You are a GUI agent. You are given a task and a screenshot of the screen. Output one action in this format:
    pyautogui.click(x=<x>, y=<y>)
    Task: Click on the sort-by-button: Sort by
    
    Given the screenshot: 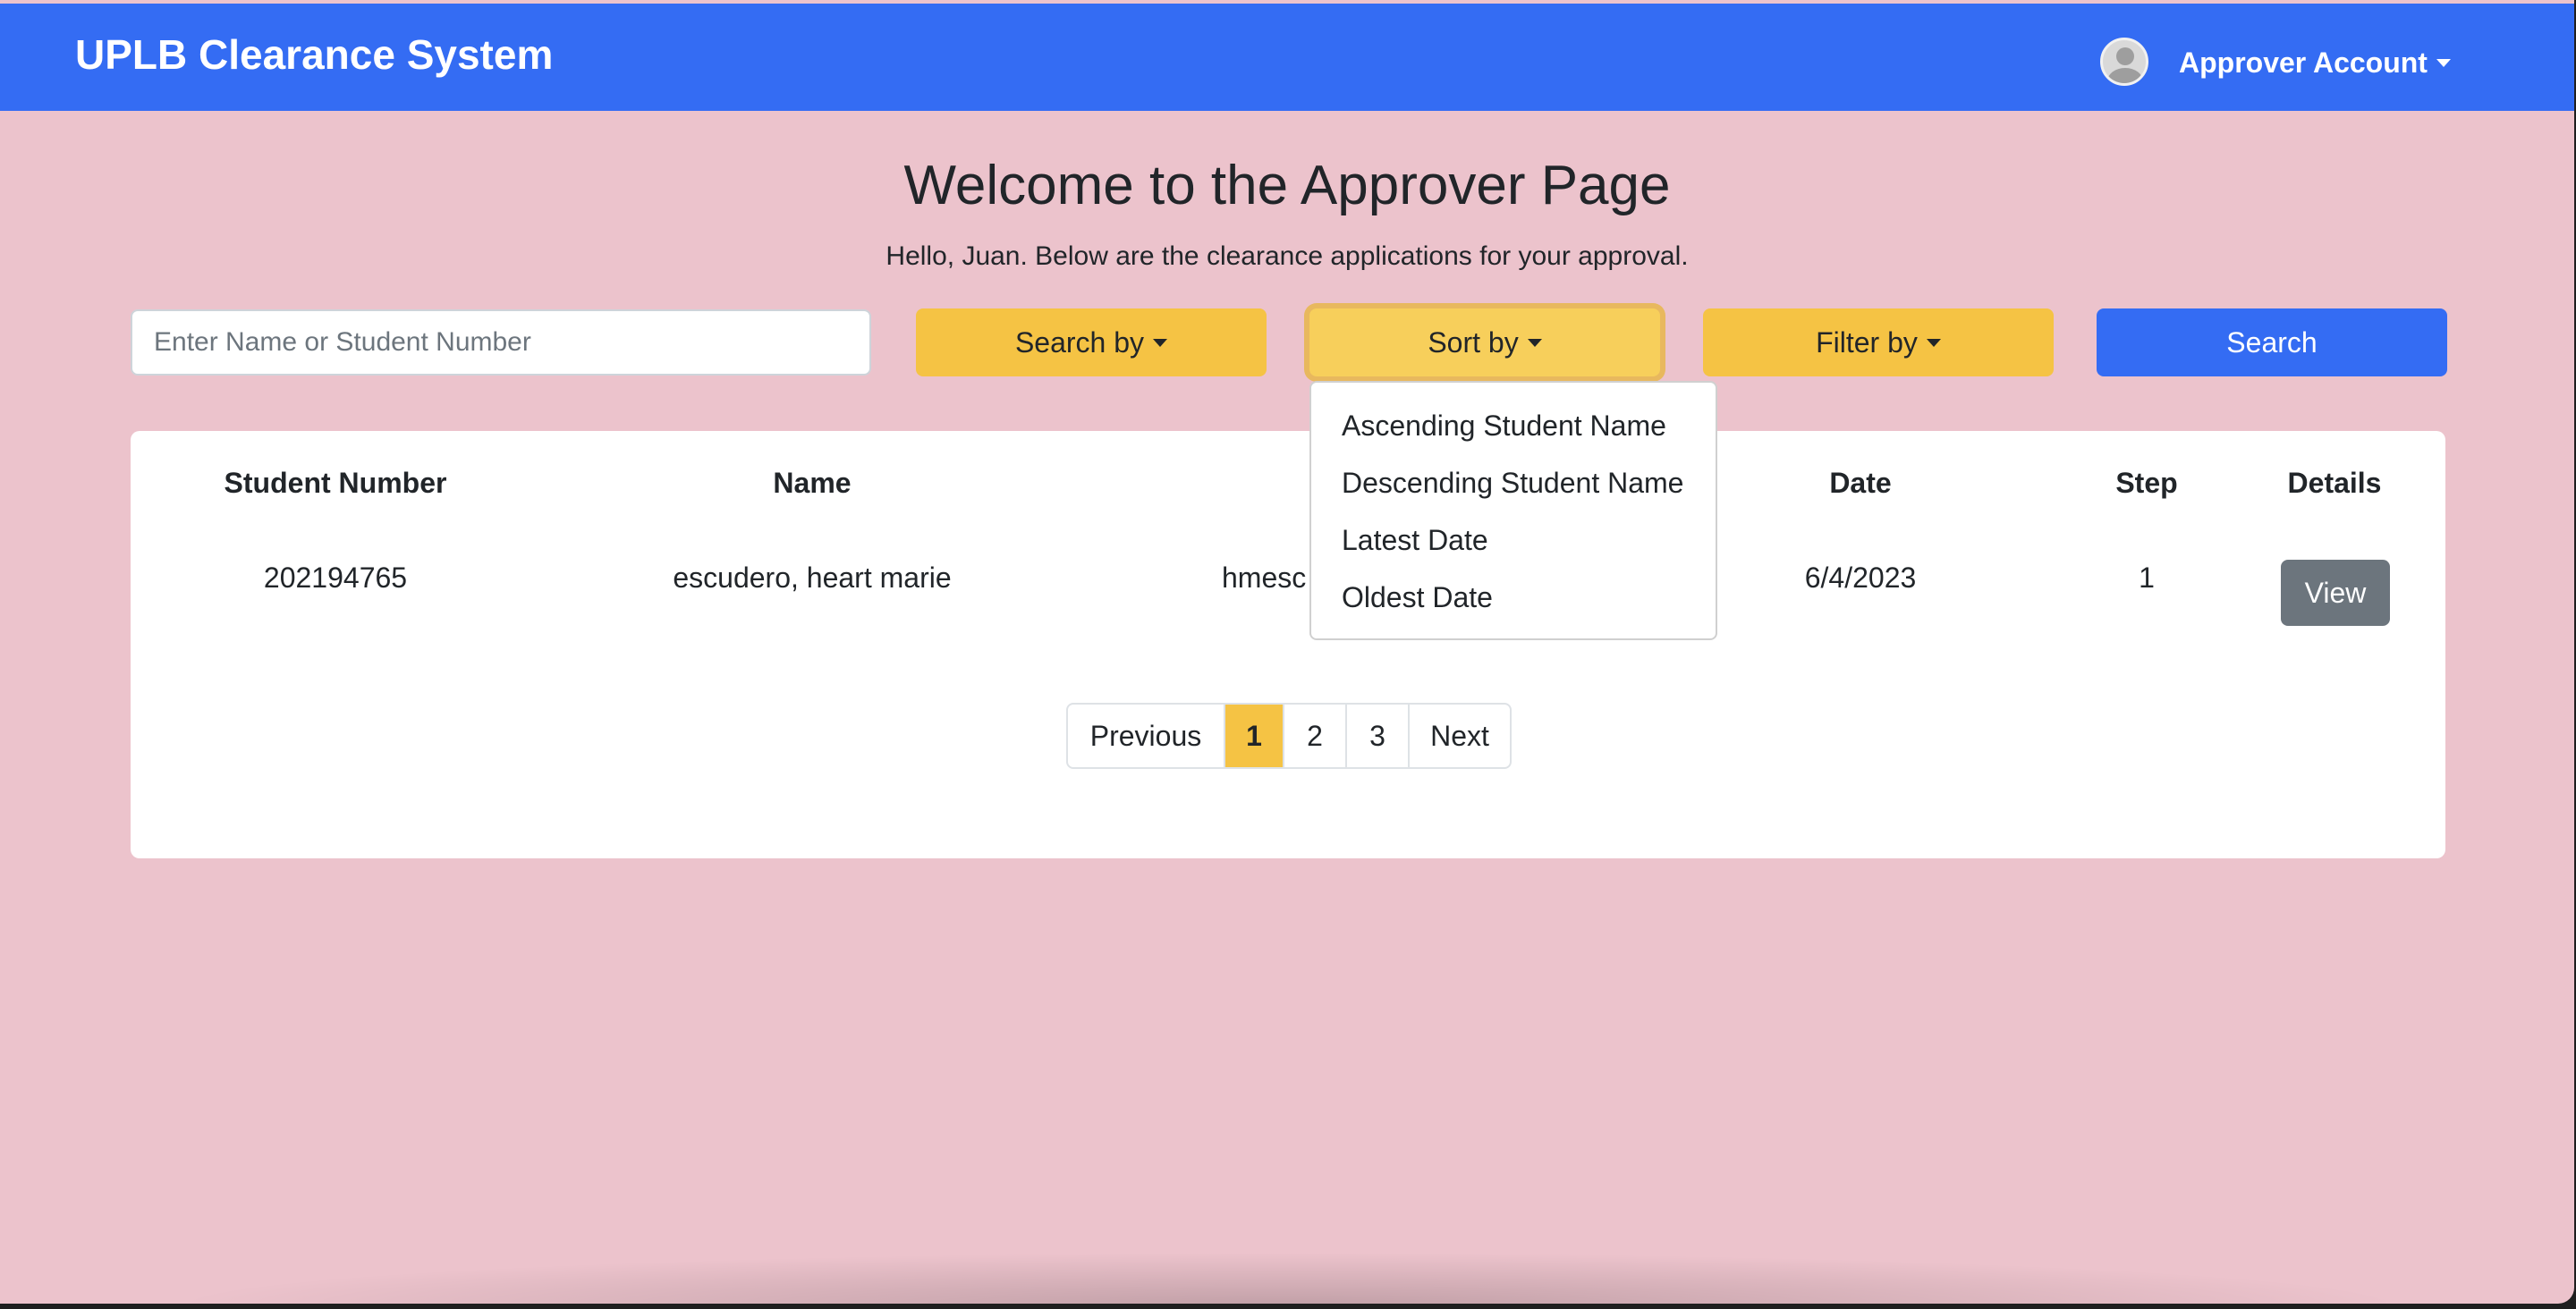 What is the action you would take?
    pyautogui.click(x=1484, y=342)
    